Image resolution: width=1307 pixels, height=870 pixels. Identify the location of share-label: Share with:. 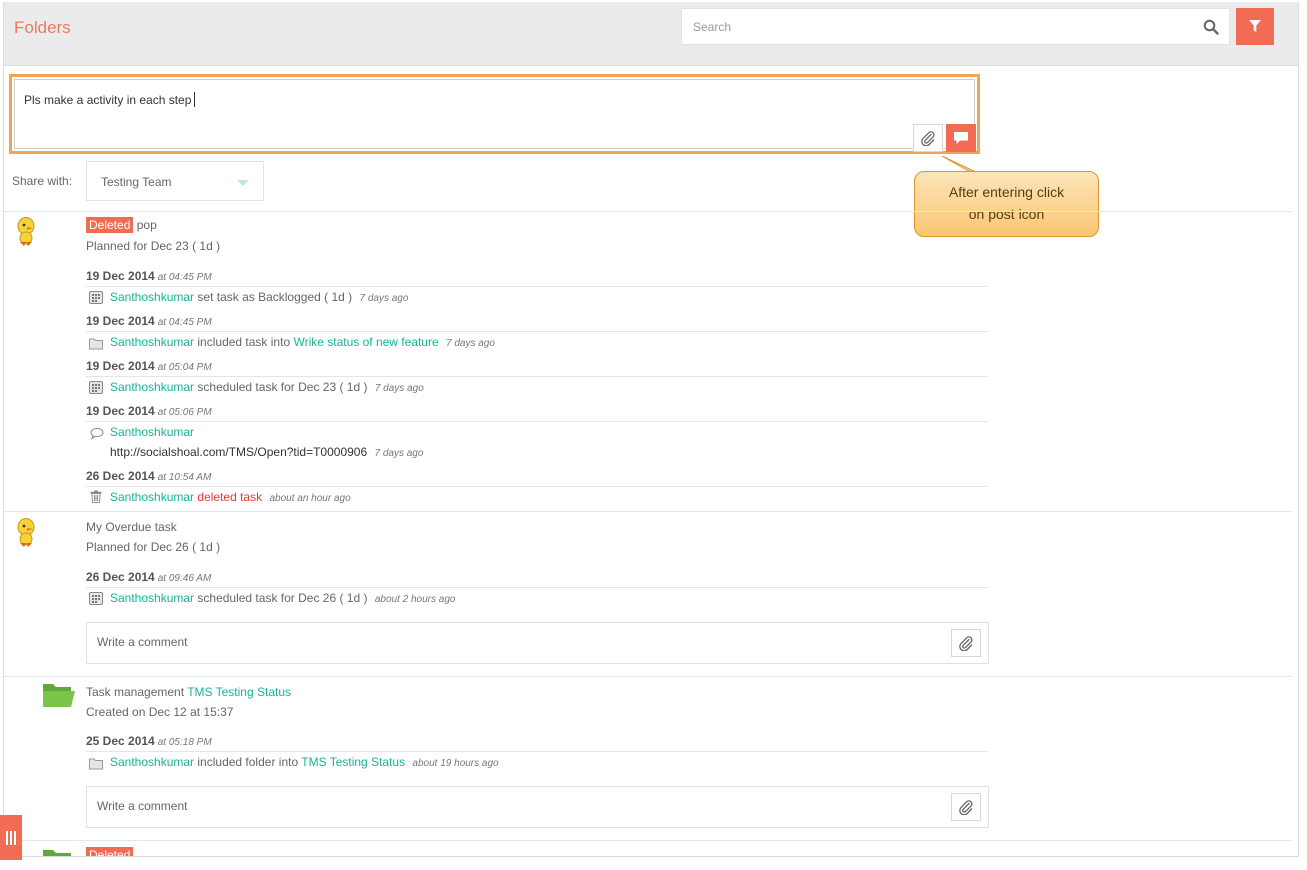
(42, 181).